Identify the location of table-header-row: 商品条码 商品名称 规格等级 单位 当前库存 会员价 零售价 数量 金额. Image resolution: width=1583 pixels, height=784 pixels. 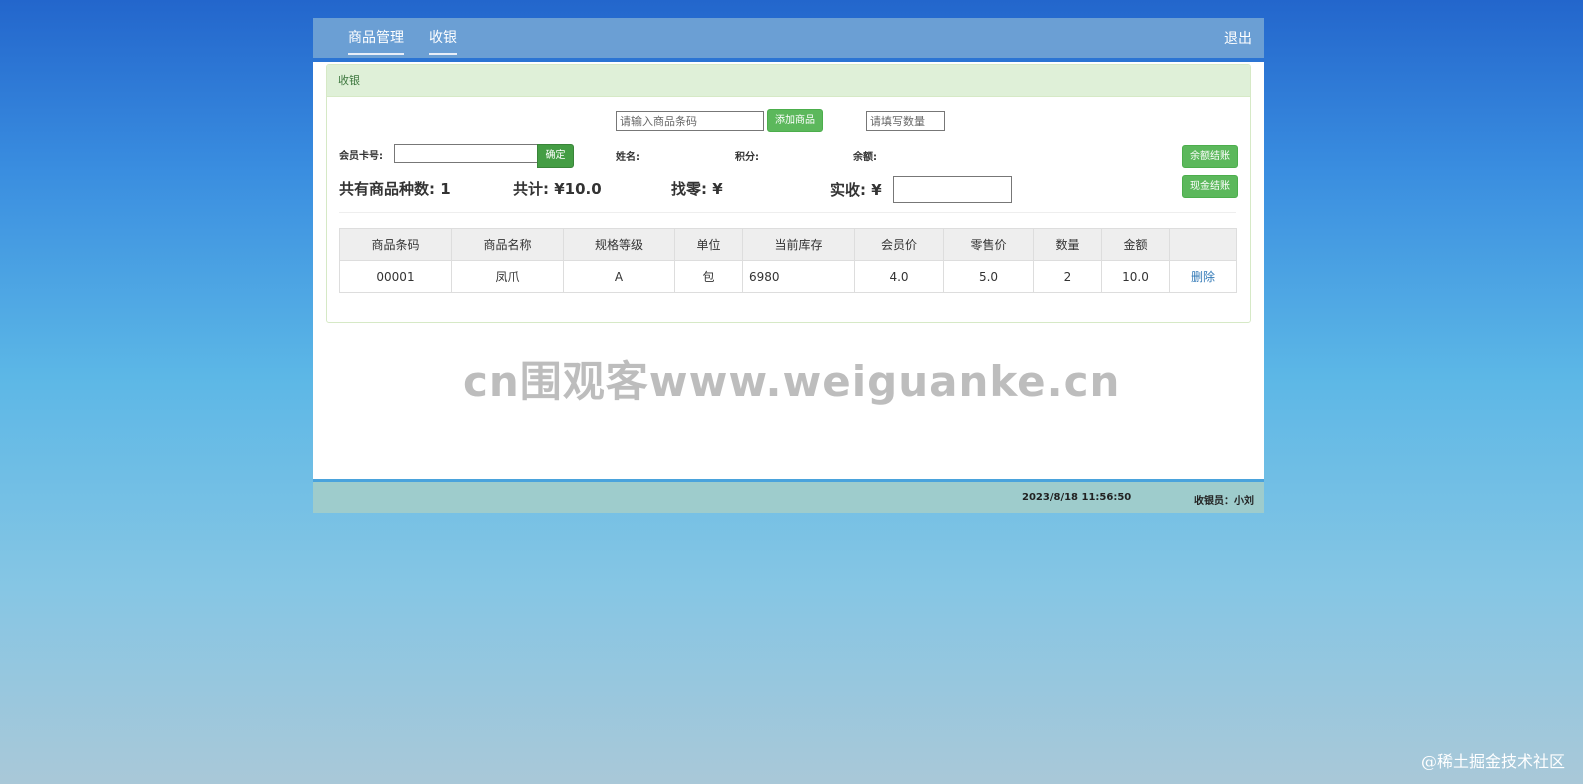
(788, 244).